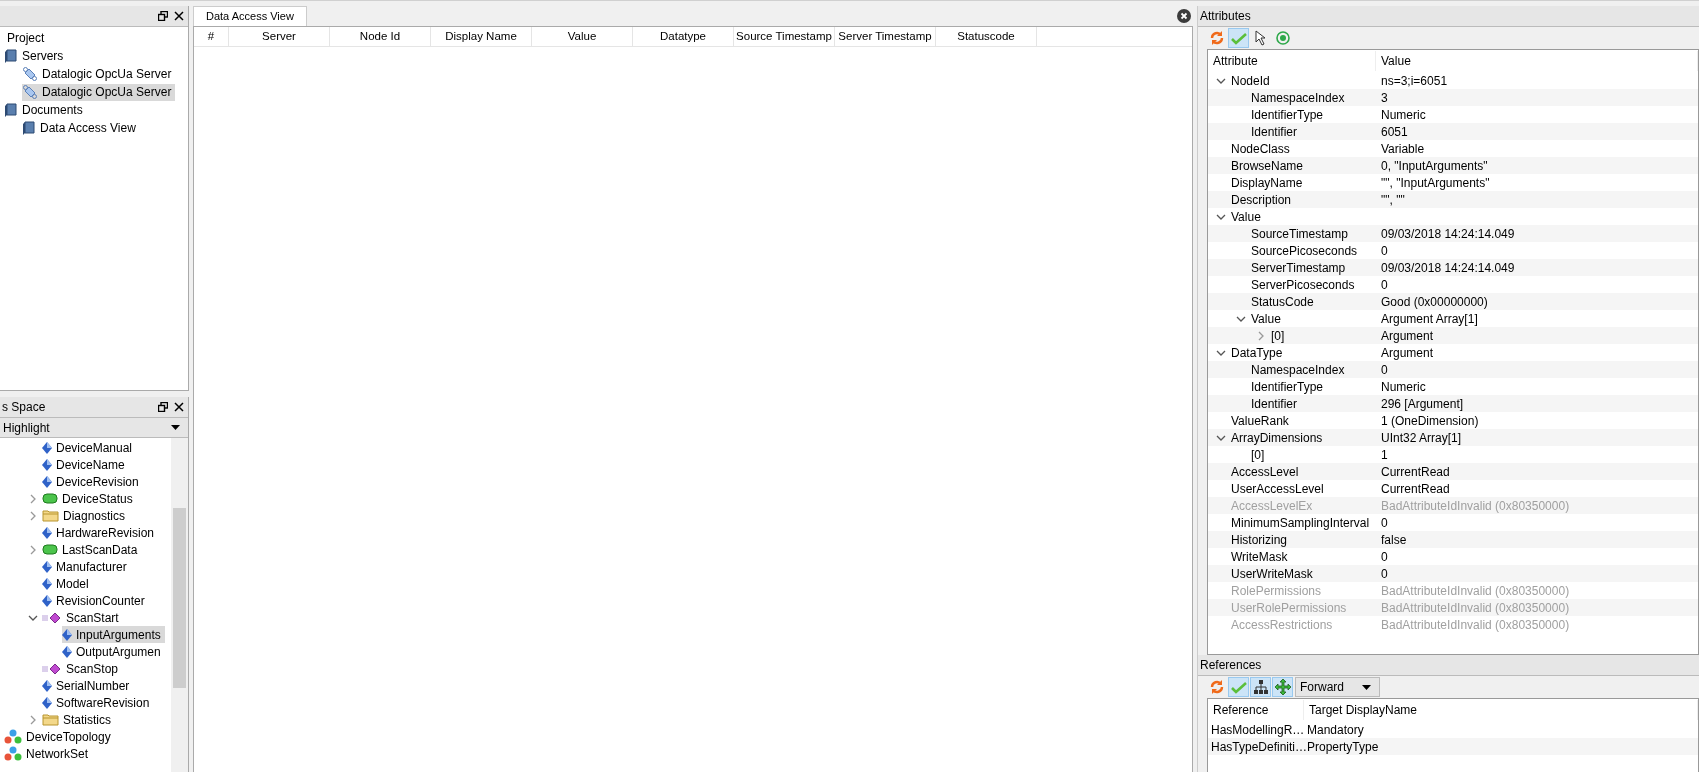 The height and width of the screenshot is (772, 1699). Describe the element at coordinates (250, 16) in the screenshot. I see `tab: Data Access View` at that location.